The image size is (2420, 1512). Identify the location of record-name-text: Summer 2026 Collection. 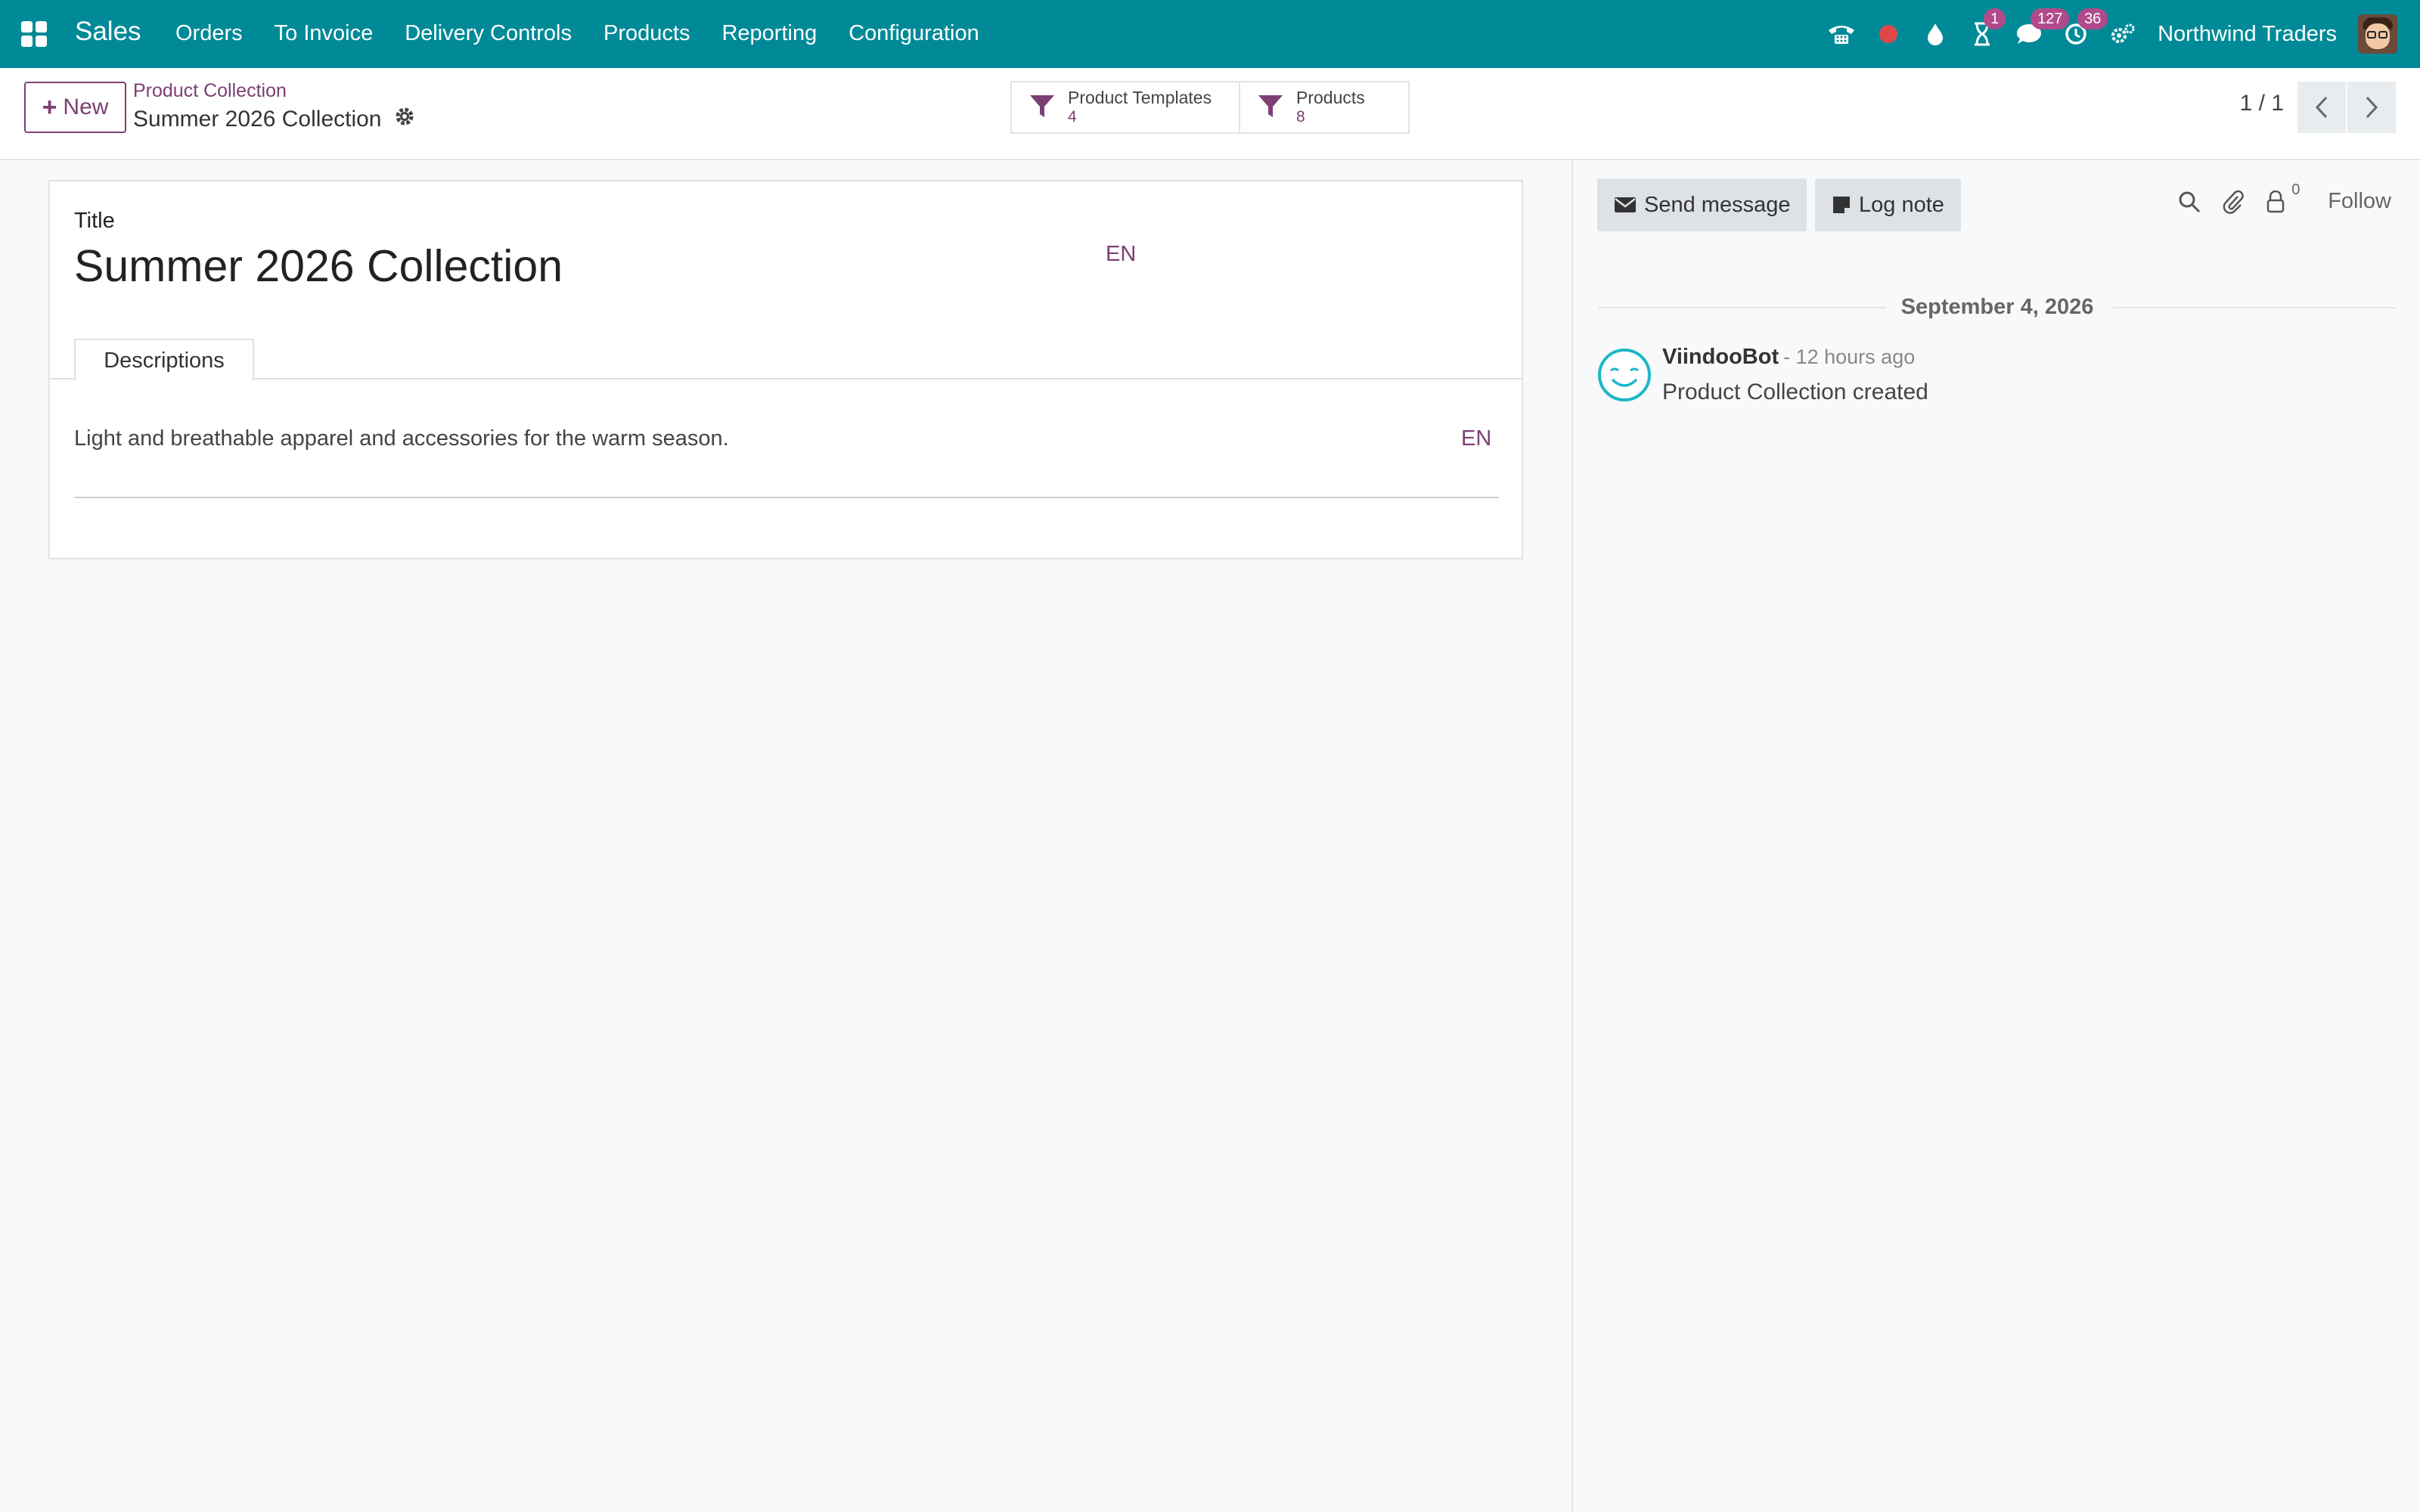
(257, 119).